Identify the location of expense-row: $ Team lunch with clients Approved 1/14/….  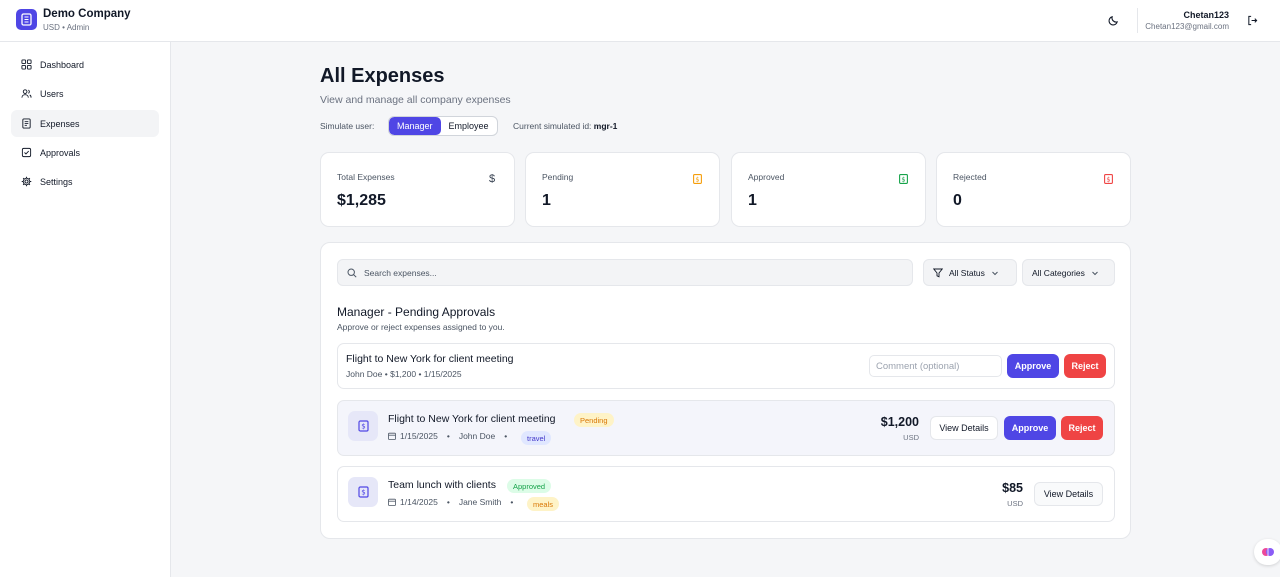
(726, 494).